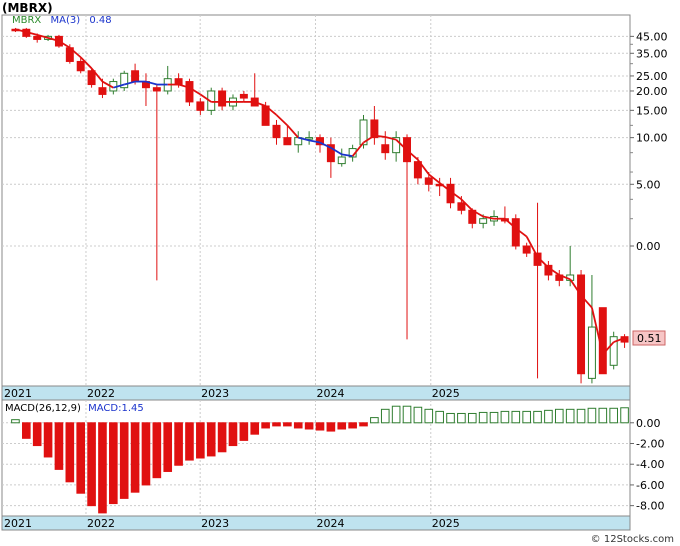  Describe the element at coordinates (652, 91) in the screenshot. I see `price-tick-label: 20.00` at that location.